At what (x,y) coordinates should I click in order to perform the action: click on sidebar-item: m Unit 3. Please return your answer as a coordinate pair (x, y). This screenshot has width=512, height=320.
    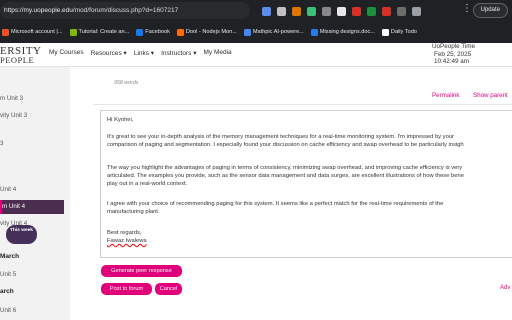
    Looking at the image, I should click on (11, 98).